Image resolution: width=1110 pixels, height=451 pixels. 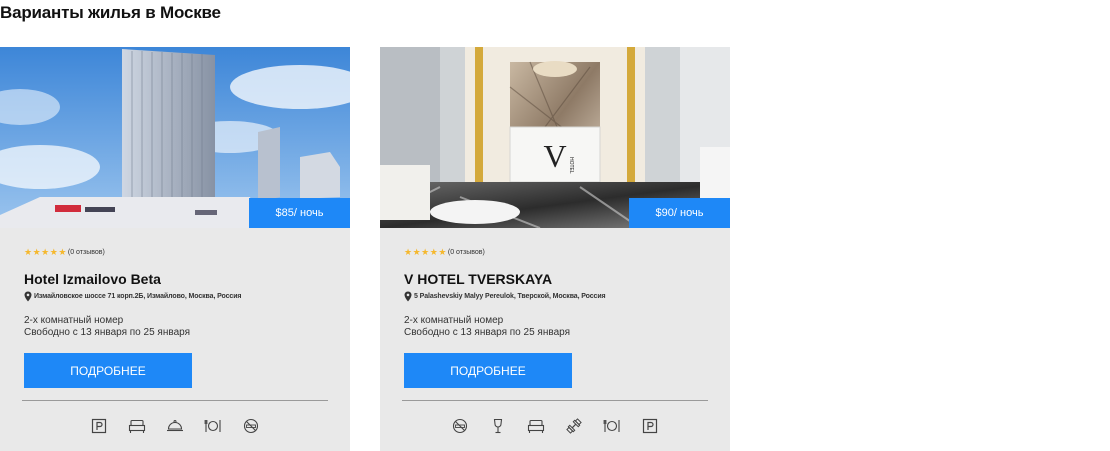 I want to click on hotel-name: V HOTEL TVERSKAYA, so click(x=478, y=279).